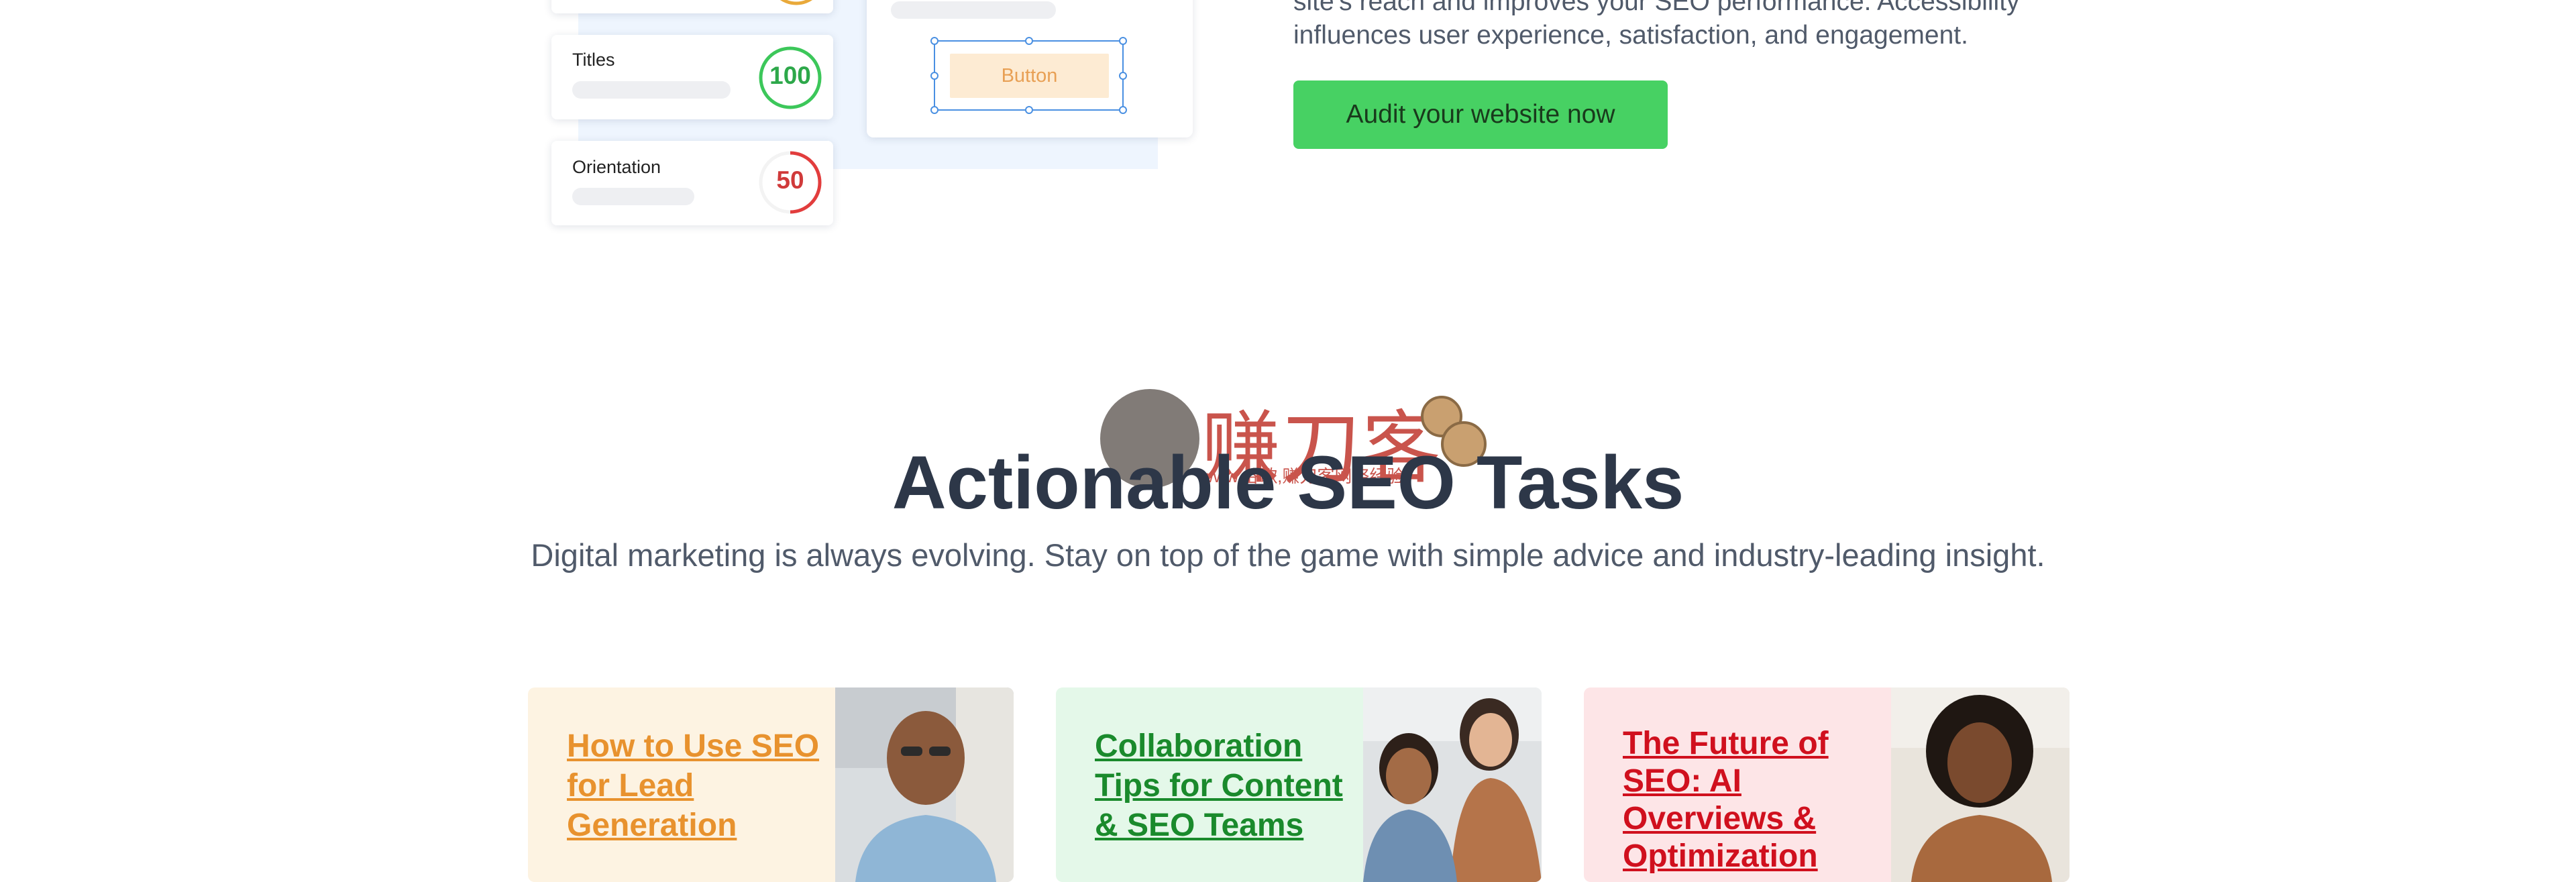 Image resolution: width=2576 pixels, height=882 pixels. What do you see at coordinates (796, 3) in the screenshot?
I see `partial-score-ring` at bounding box center [796, 3].